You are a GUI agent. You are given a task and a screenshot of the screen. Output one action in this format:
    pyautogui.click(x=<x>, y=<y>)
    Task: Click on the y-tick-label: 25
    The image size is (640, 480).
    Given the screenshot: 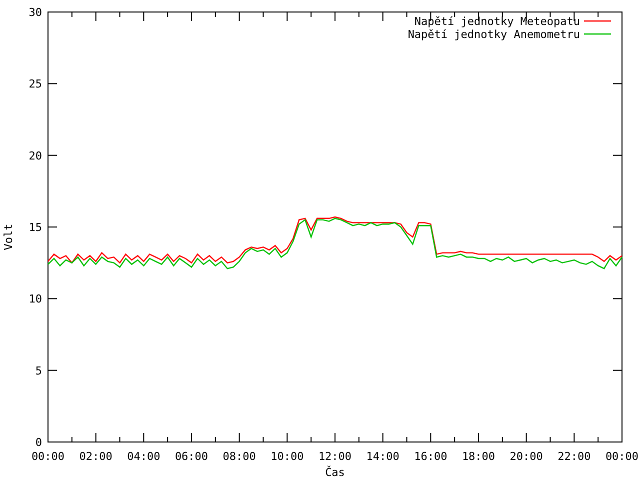 What is the action you would take?
    pyautogui.click(x=35, y=84)
    